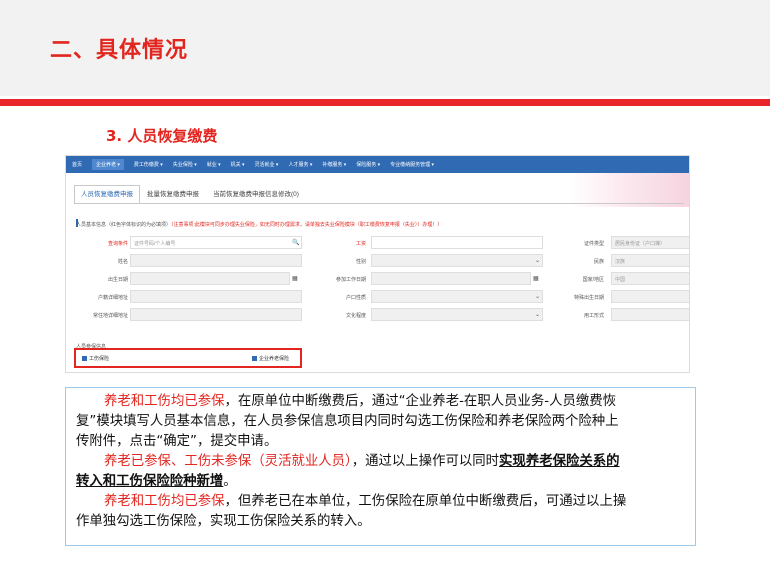 Image resolution: width=770 pixels, height=578 pixels. I want to click on id-no-input: 证件号码/个人编号, so click(216, 242).